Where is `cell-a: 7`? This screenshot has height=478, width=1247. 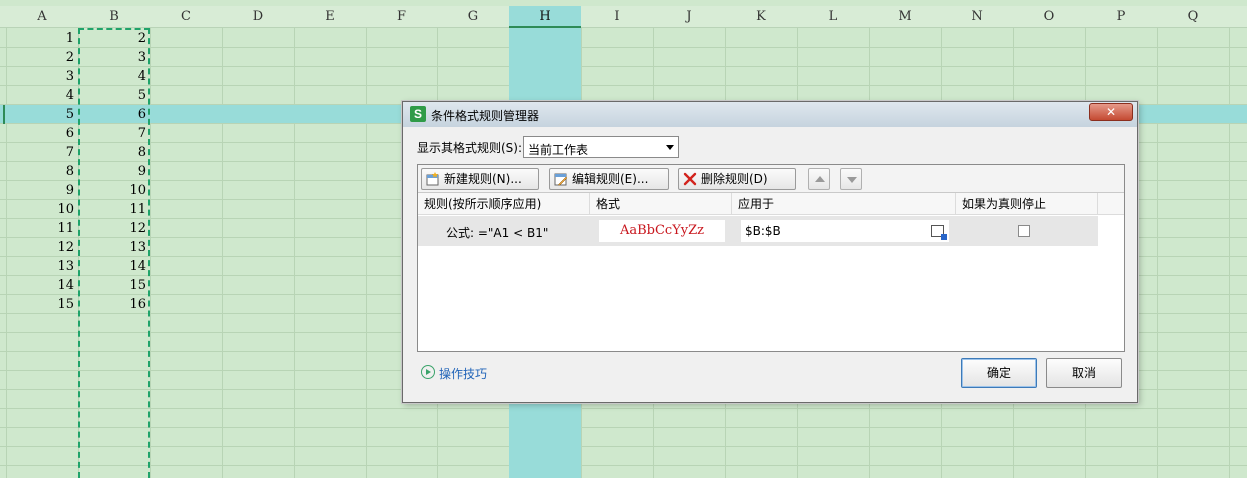 cell-a: 7 is located at coordinates (41, 152).